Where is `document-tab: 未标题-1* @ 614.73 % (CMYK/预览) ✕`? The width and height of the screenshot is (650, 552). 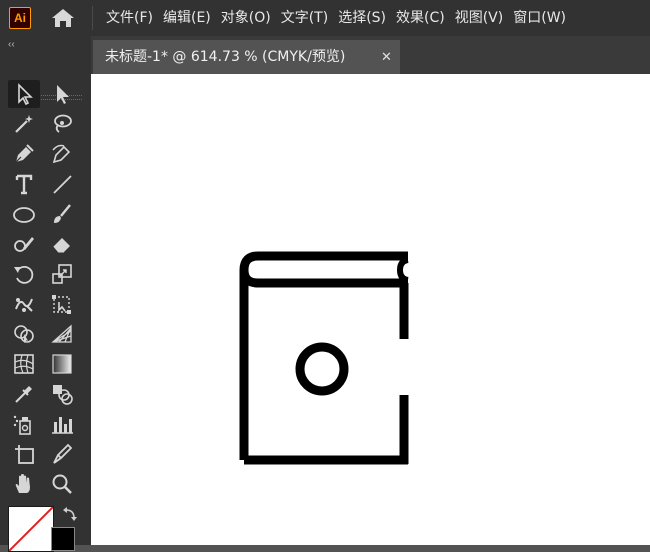
document-tab: 未标题-1* @ 614.73 % (CMYK/预览) ✕ is located at coordinates (246, 57).